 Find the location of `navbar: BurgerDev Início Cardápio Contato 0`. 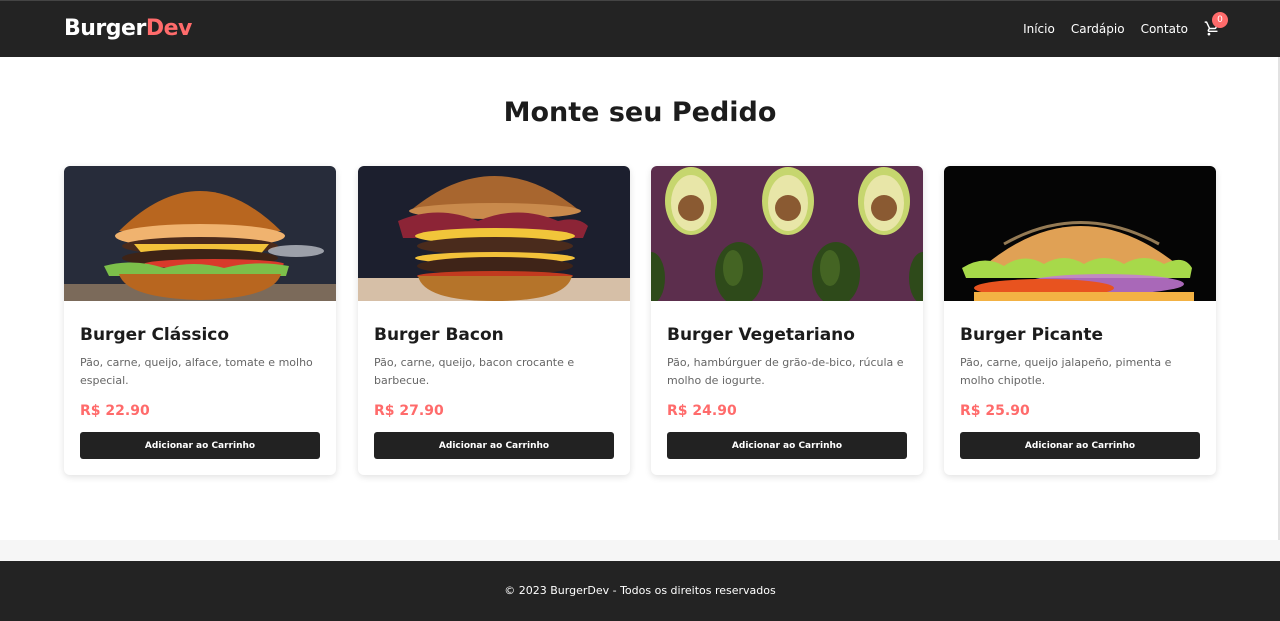

navbar: BurgerDev Início Cardápio Contato 0 is located at coordinates (640, 28).